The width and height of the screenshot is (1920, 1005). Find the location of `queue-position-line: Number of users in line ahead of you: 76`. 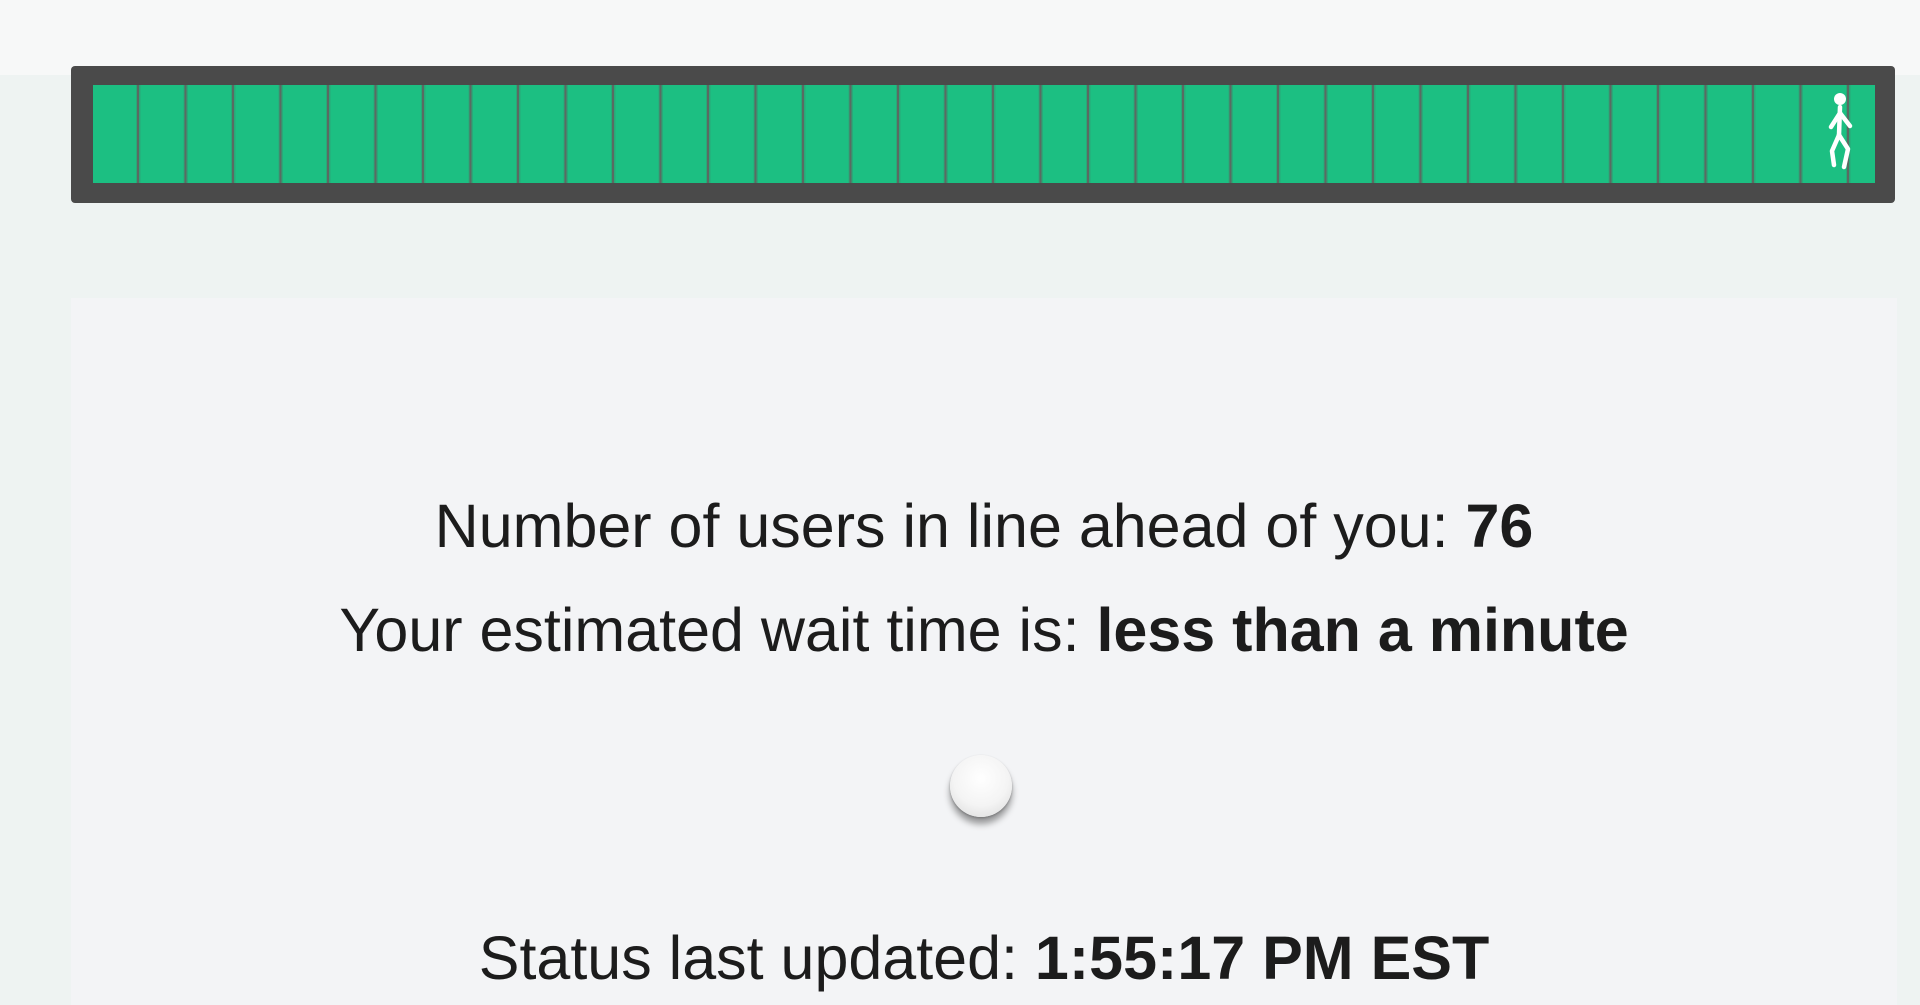

queue-position-line: Number of users in line ahead of you: 76 is located at coordinates (984, 526).